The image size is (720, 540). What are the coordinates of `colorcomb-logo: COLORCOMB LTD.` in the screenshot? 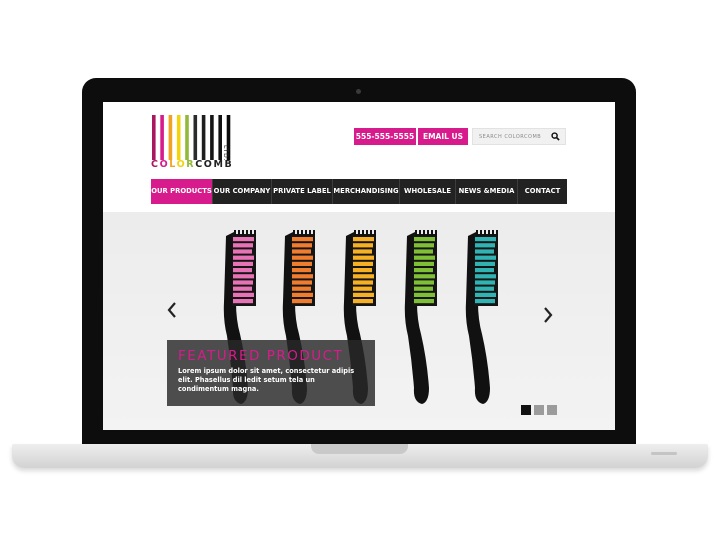 It's located at (196, 145).